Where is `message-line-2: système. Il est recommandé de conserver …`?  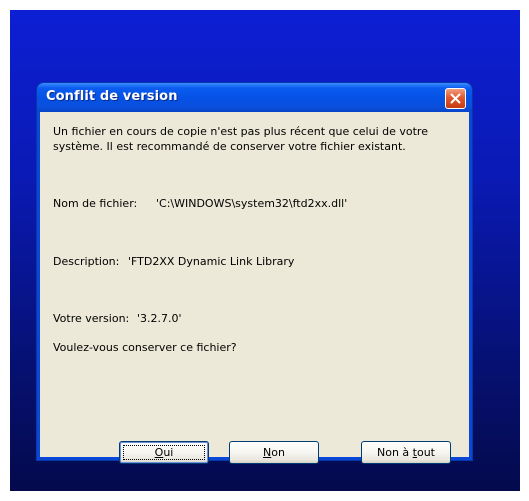 message-line-2: système. Il est recommandé de conserver … is located at coordinates (229, 146).